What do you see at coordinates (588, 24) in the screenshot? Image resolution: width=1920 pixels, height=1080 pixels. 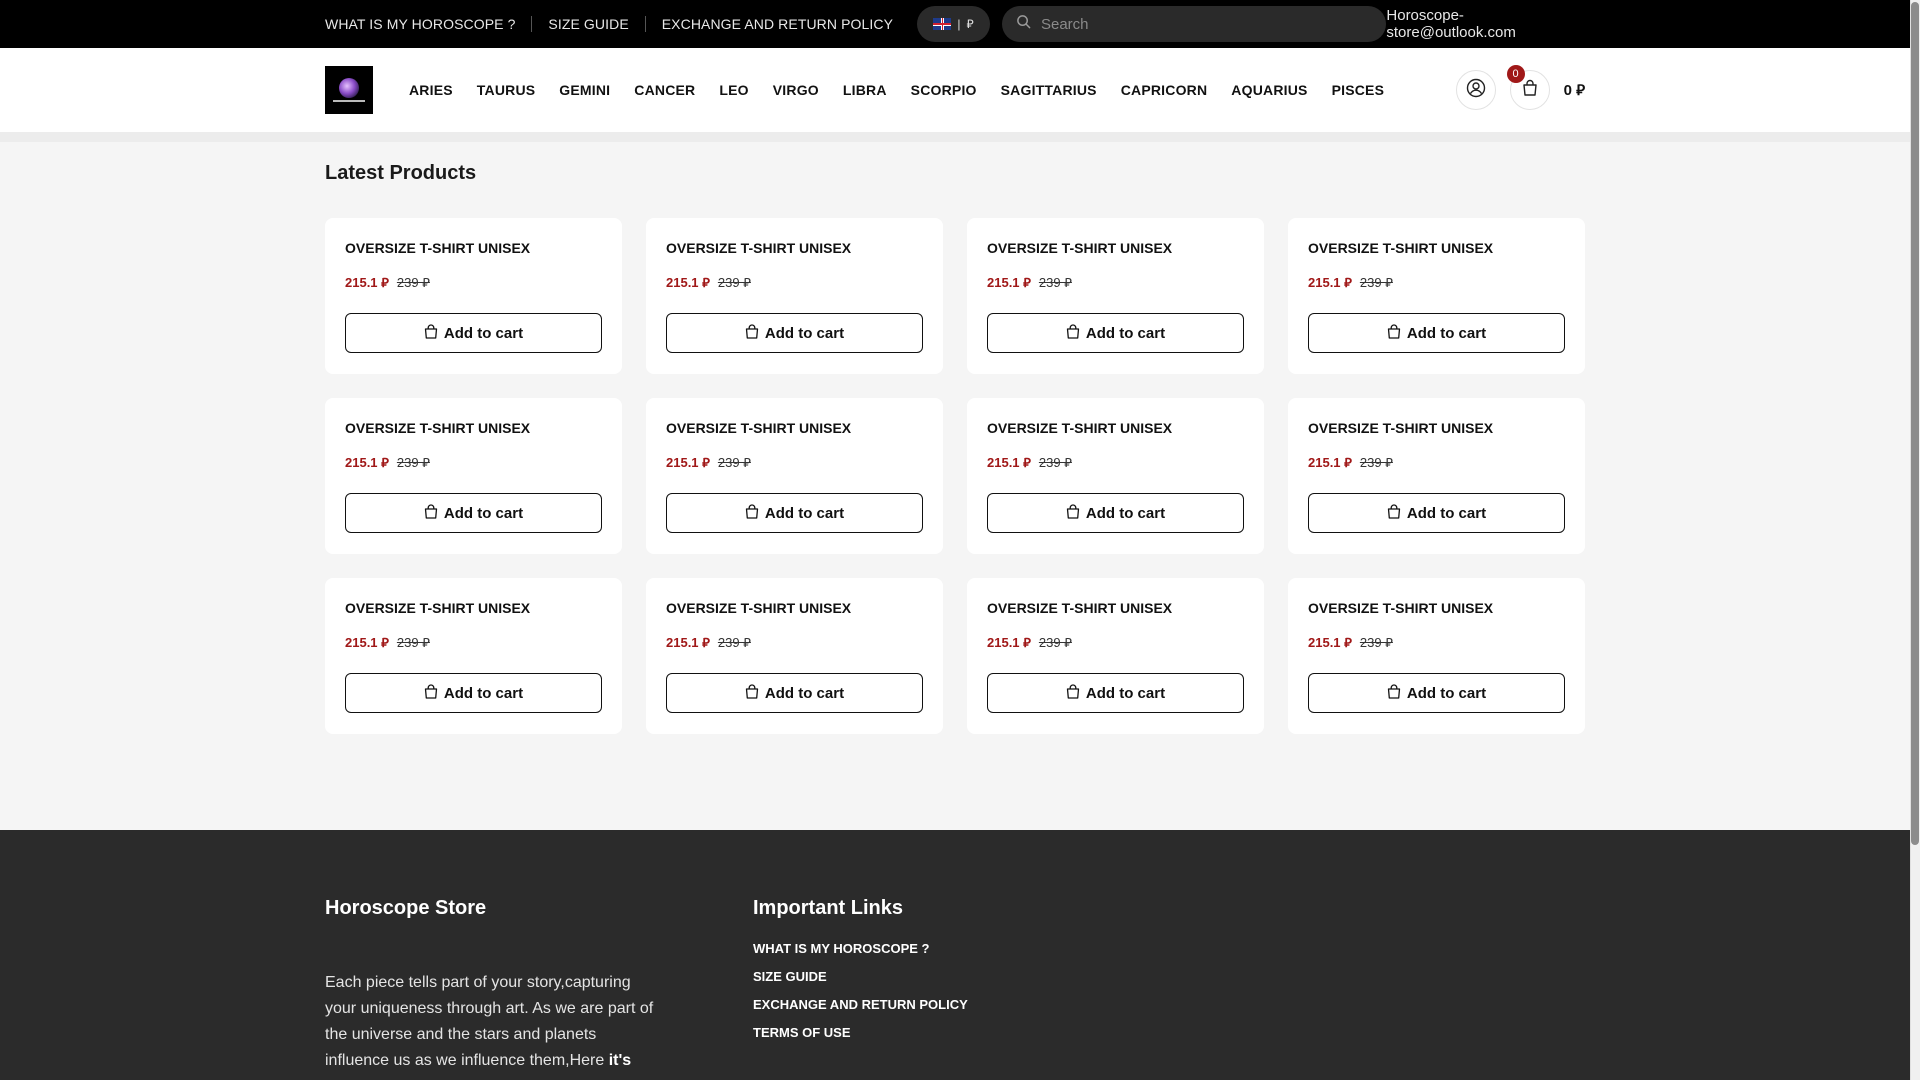 I see `top-link-size-guide: SIZE GUIDE` at bounding box center [588, 24].